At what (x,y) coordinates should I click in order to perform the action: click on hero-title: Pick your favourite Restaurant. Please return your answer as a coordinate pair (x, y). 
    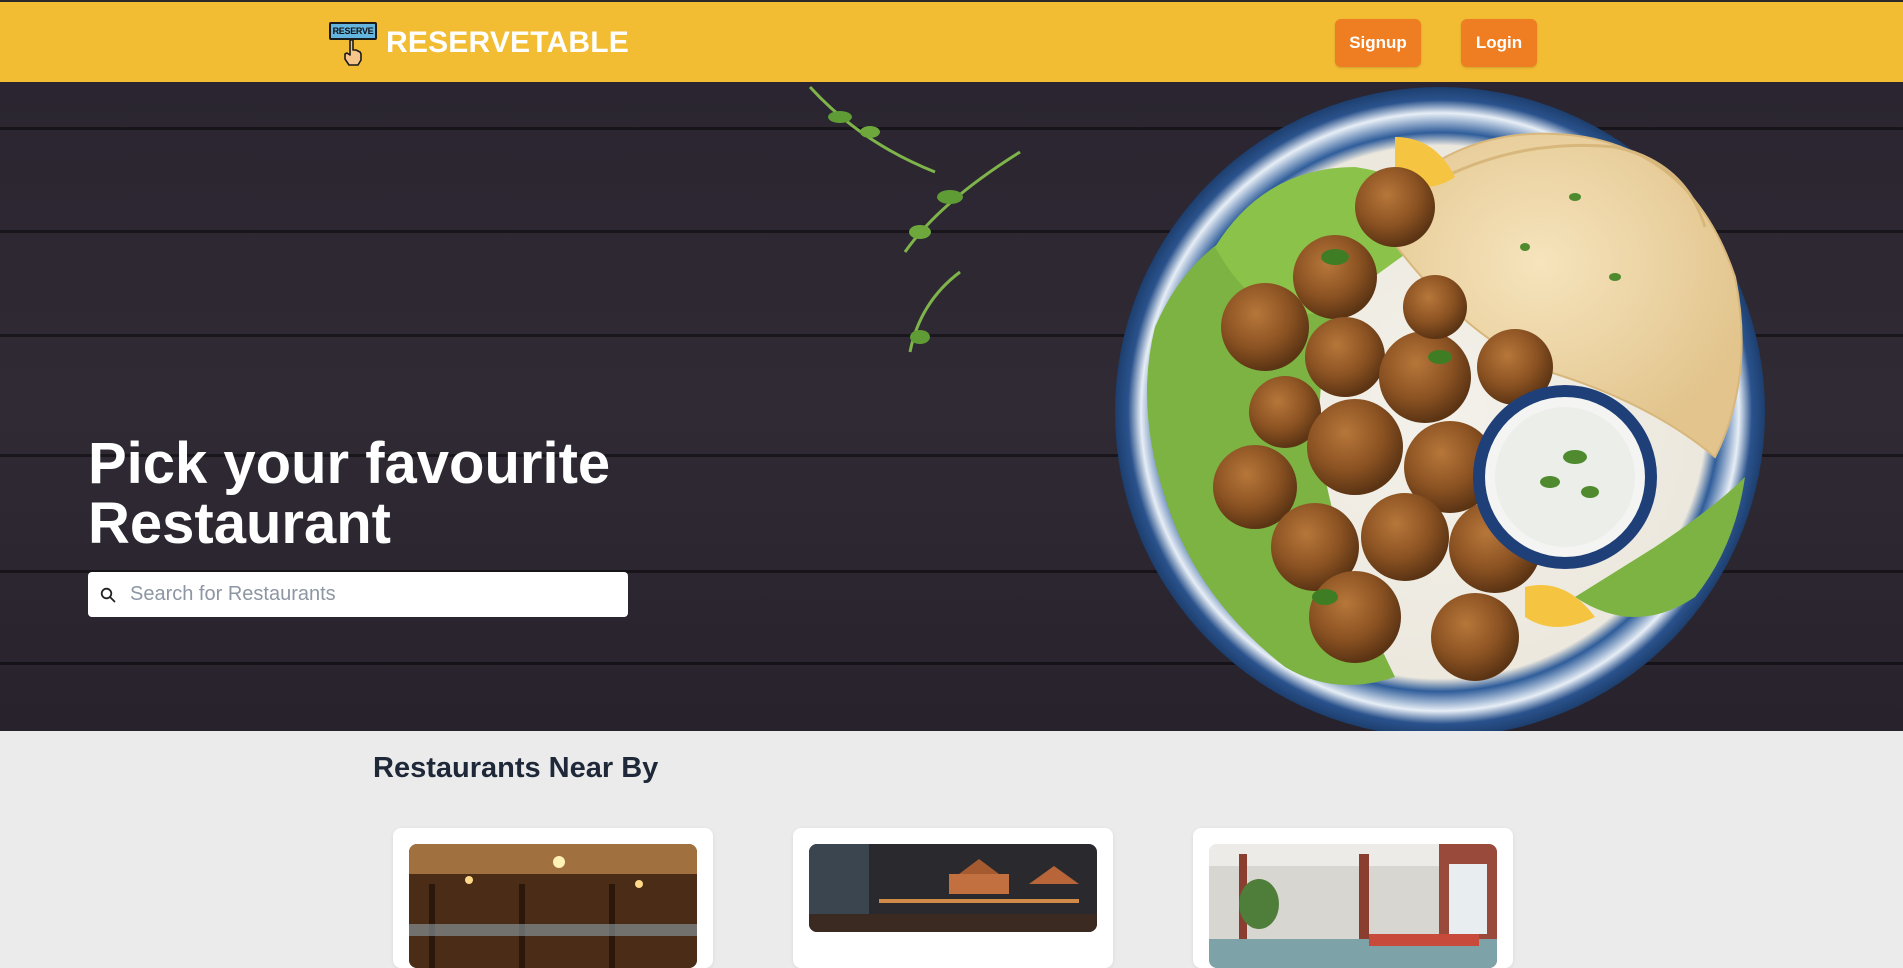
    Looking at the image, I should click on (368, 494).